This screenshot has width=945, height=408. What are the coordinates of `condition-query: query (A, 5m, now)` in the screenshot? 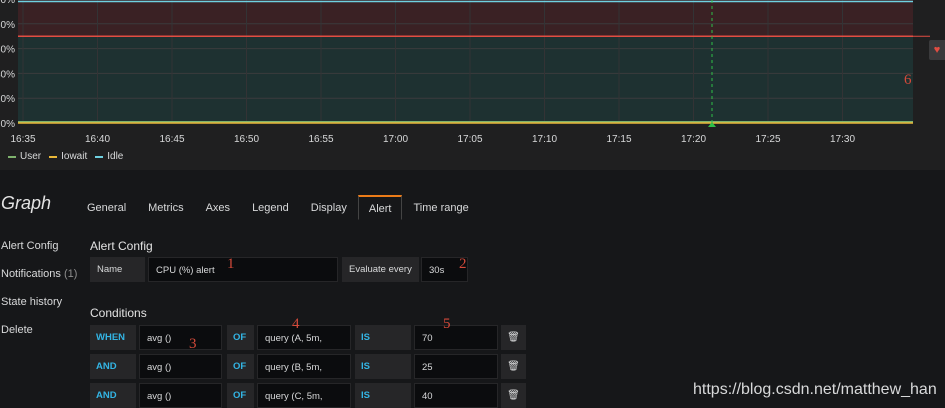 It's located at (304, 347).